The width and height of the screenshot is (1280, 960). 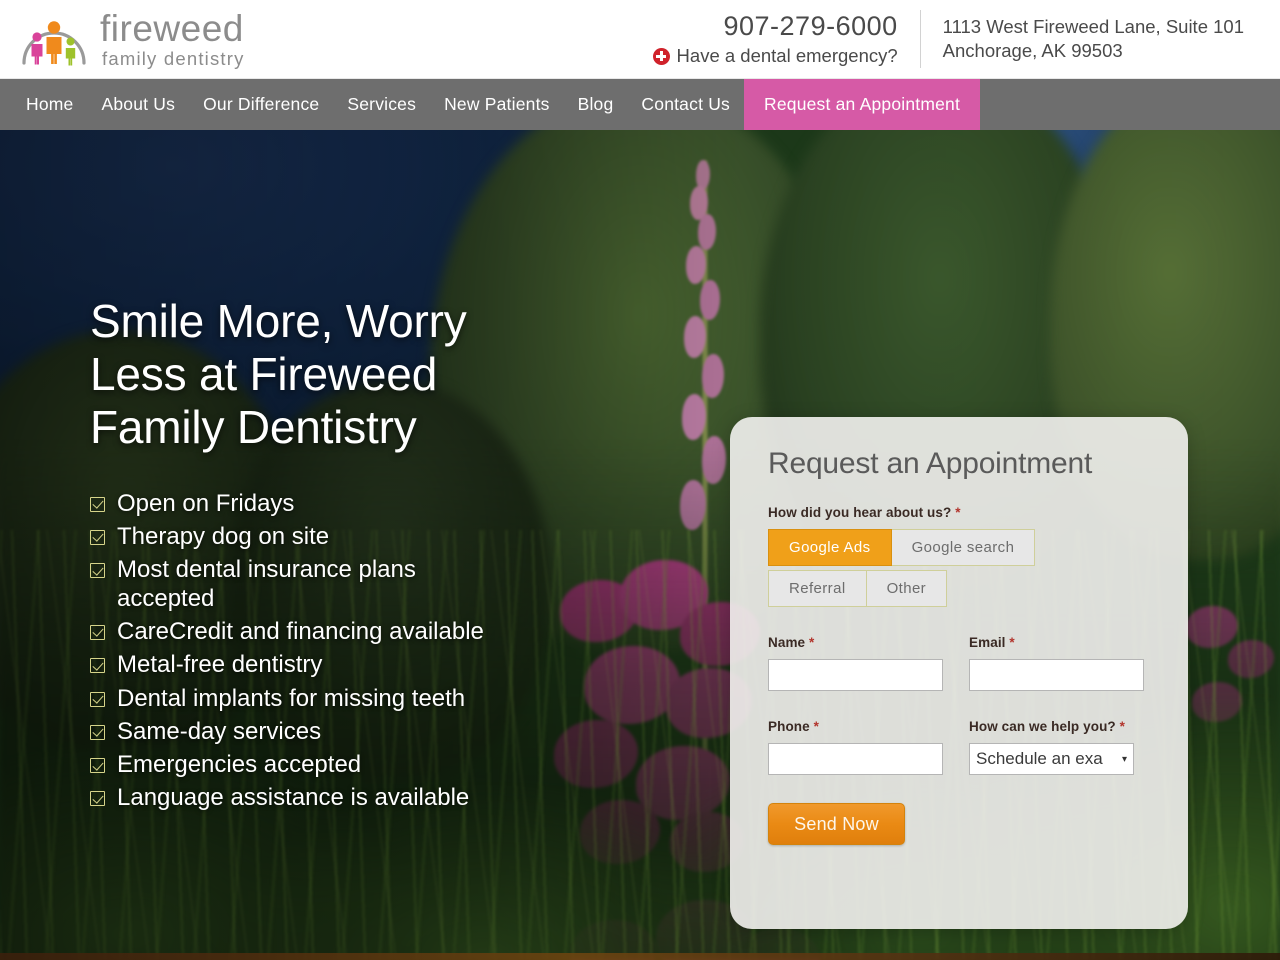 I want to click on list-item-label: Same-day services, so click(x=219, y=731).